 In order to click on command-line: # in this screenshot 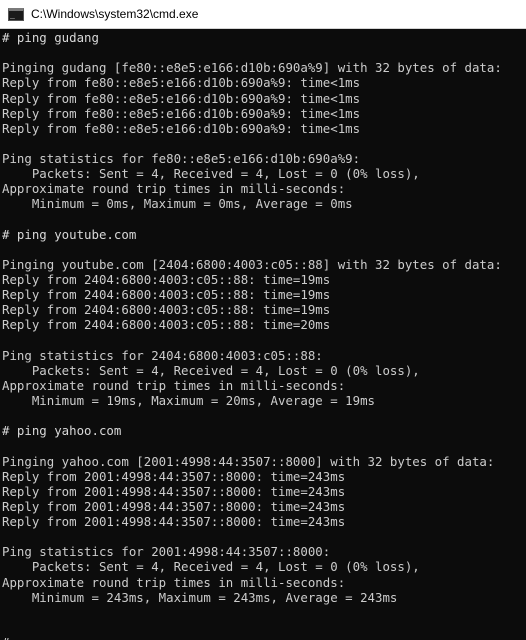, I will do `click(262, 637)`.